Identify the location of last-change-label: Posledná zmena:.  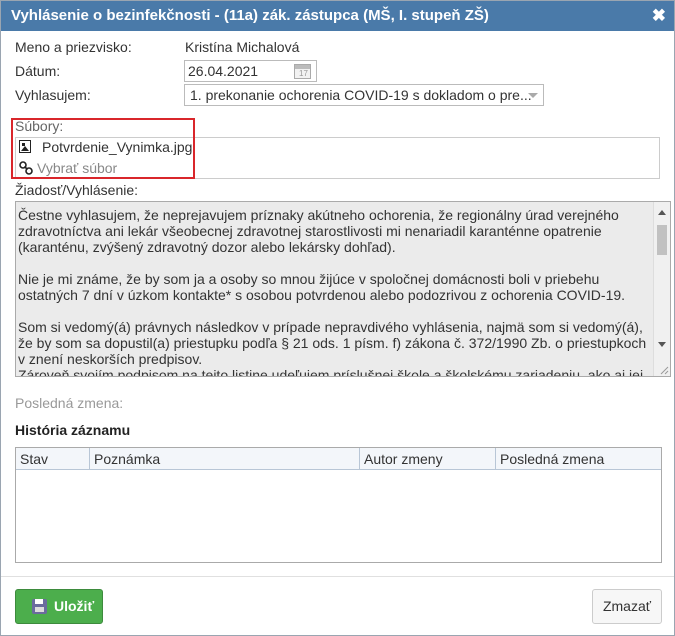
(69, 403).